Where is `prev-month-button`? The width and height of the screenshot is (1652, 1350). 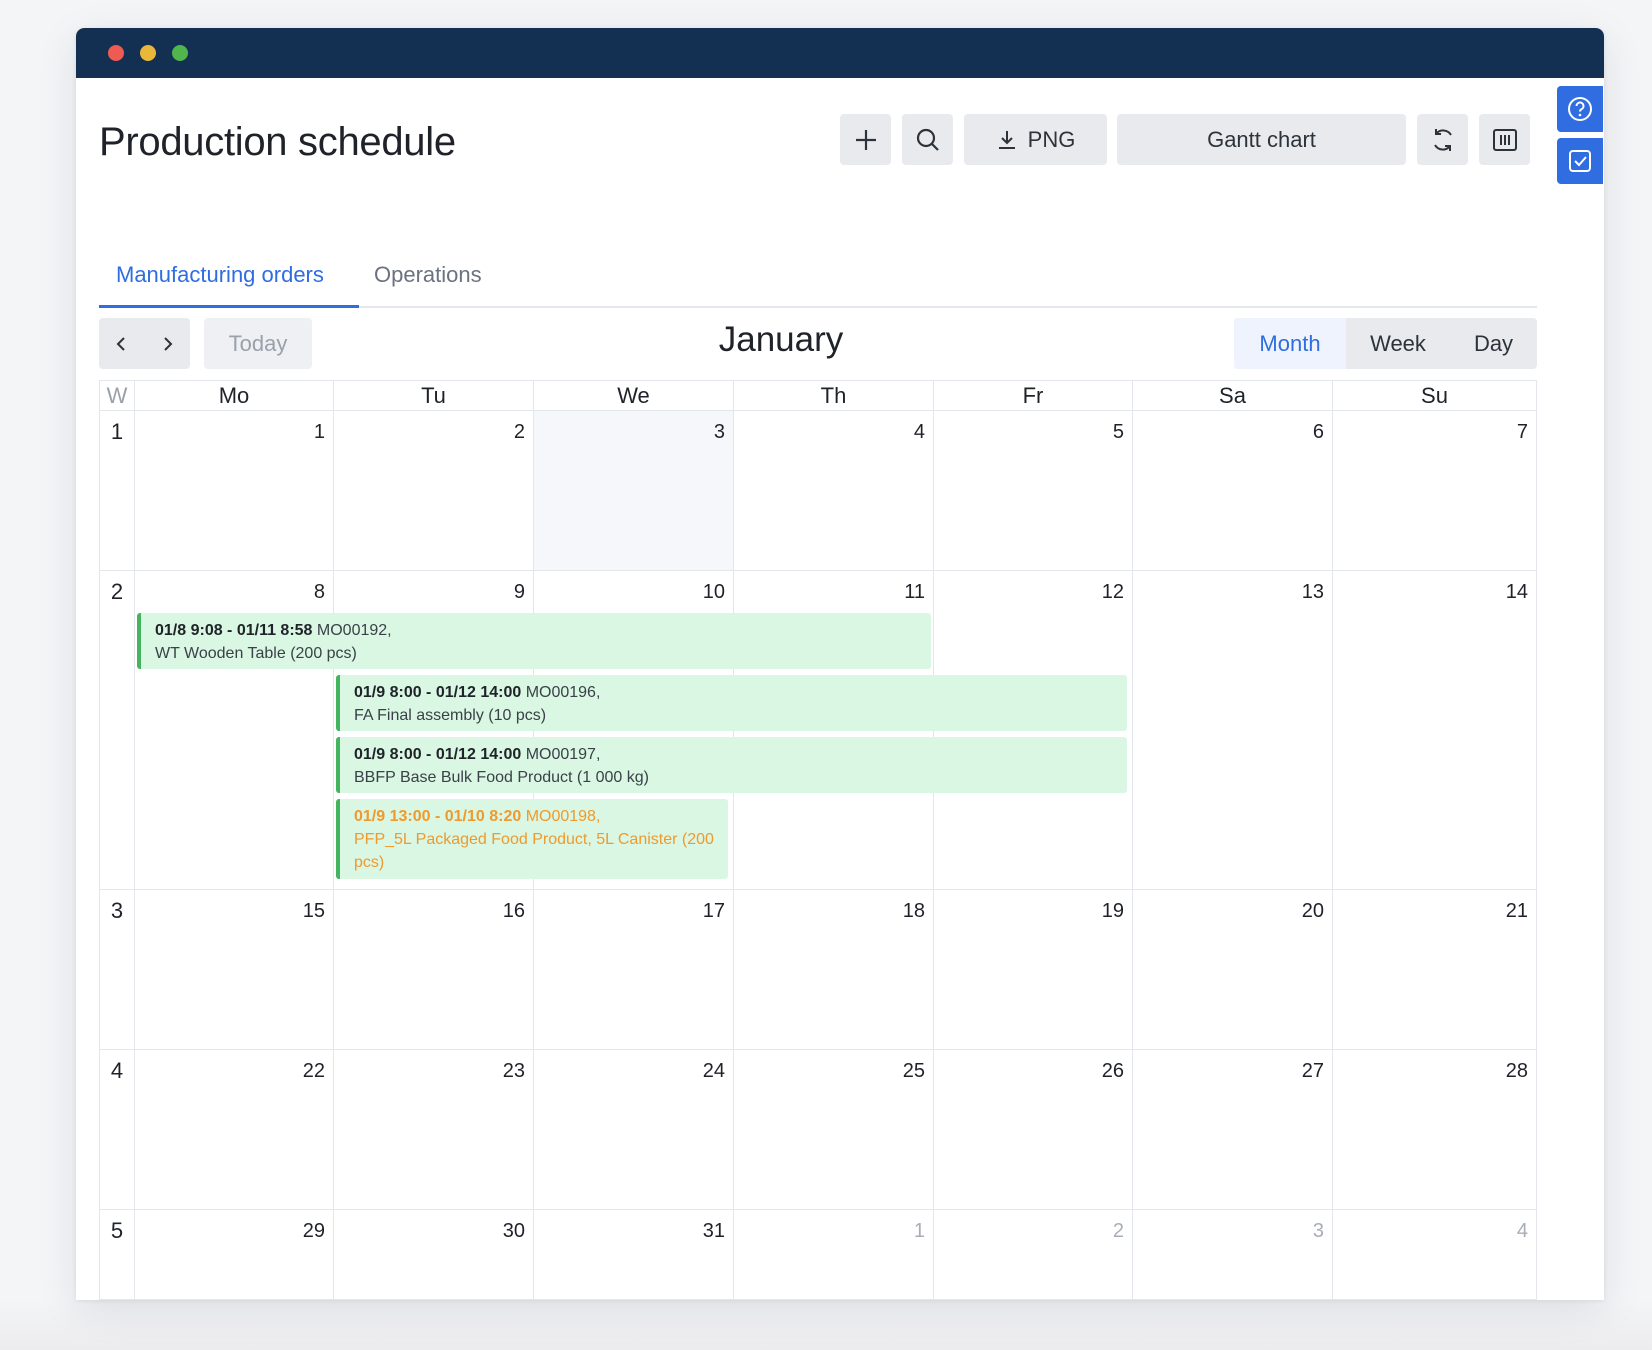
prev-month-button is located at coordinates (121, 343).